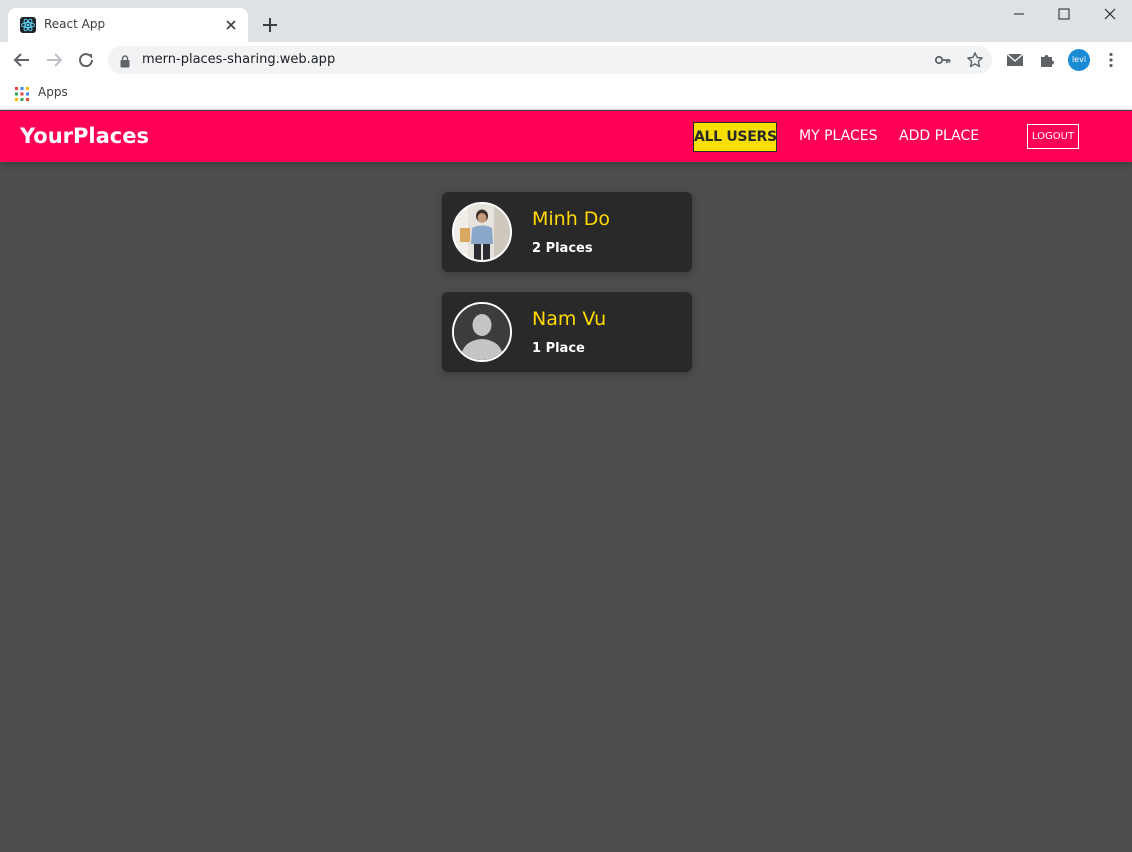 Image resolution: width=1132 pixels, height=852 pixels. I want to click on forward-arrow-icon, so click(54, 60).